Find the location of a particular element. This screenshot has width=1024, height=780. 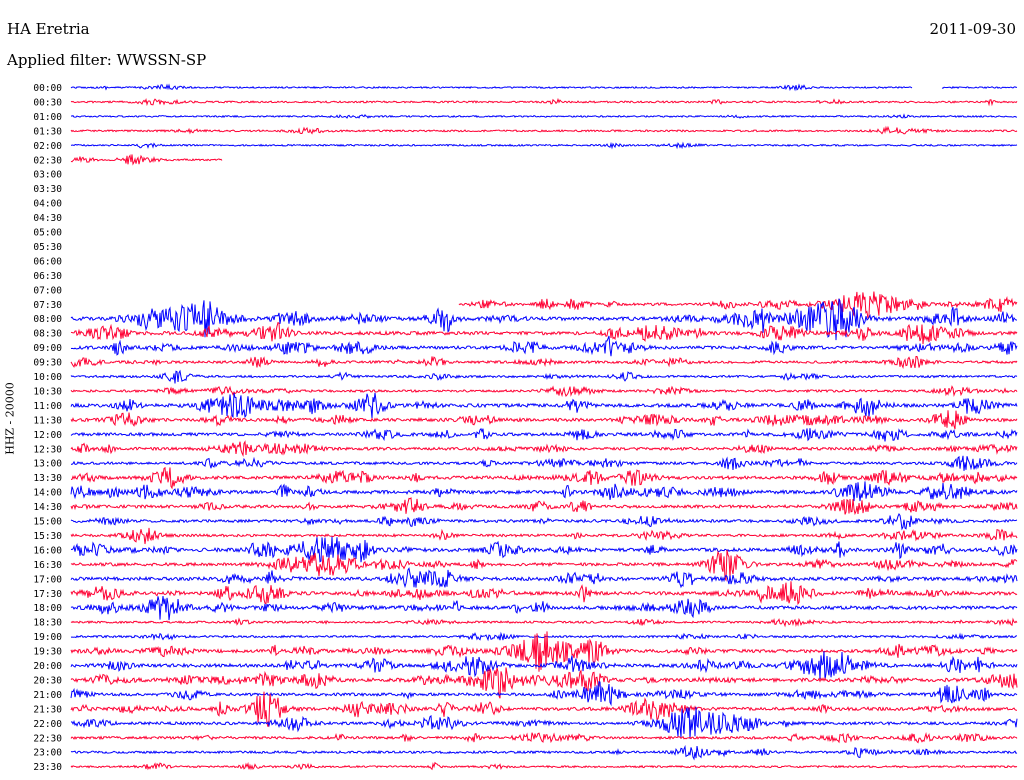

time-tick-label: 11:30 is located at coordinates (47, 420).